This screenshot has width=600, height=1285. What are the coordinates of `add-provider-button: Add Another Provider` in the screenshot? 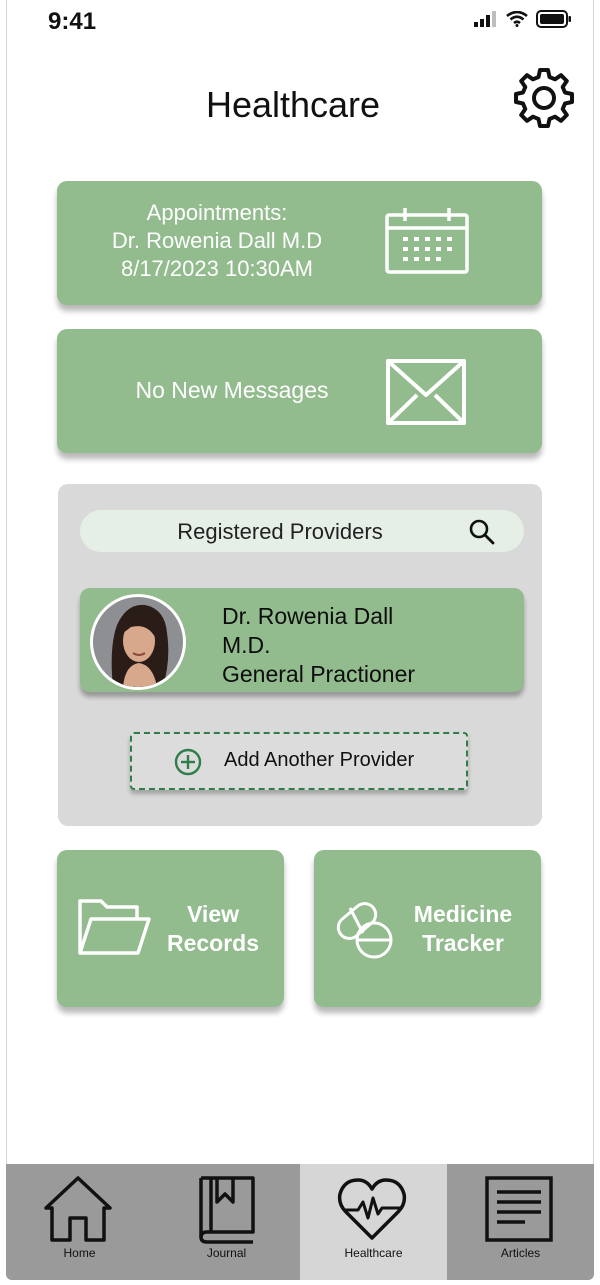 It's located at (299, 761).